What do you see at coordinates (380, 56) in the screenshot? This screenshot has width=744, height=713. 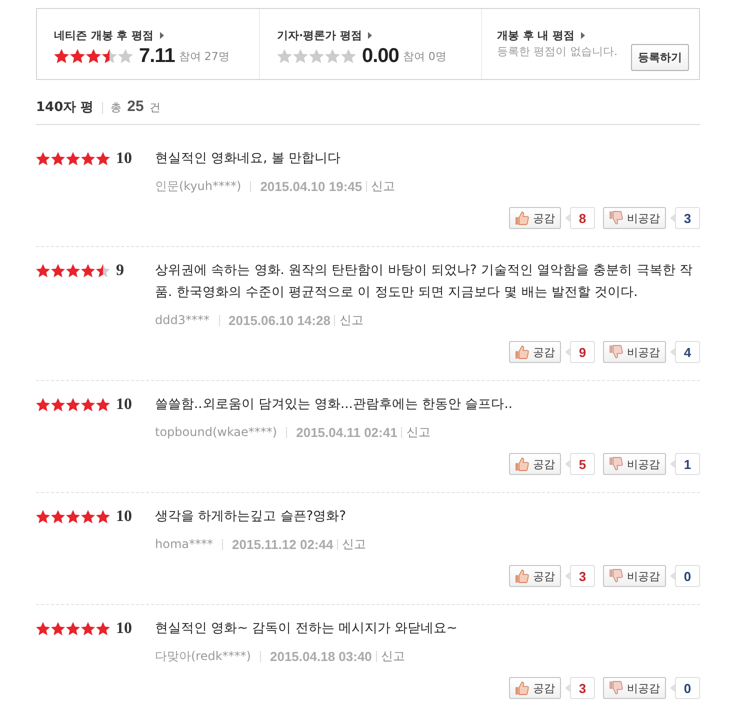 I see `score-value: 0.00` at bounding box center [380, 56].